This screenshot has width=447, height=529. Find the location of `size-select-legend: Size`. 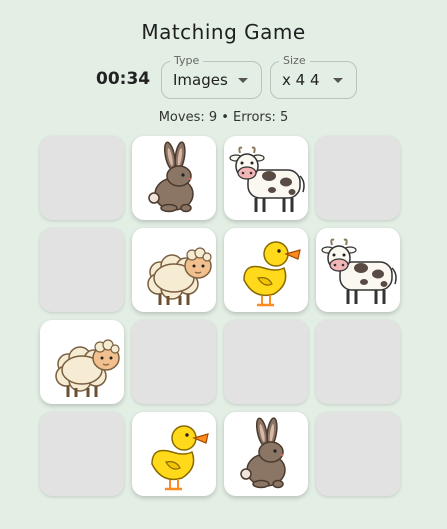

size-select-legend: Size is located at coordinates (294, 61).